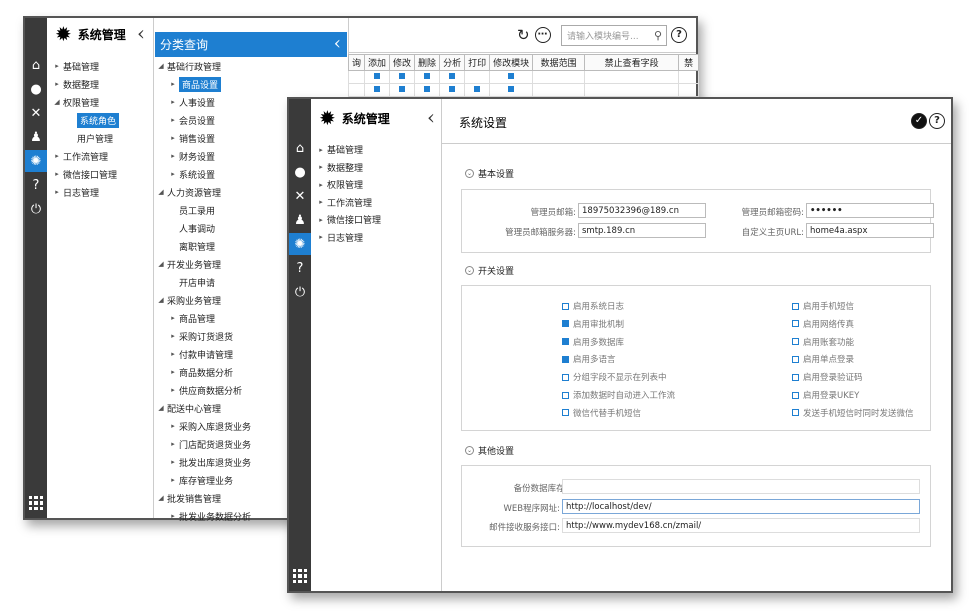  I want to click on sidebar-item: ◢ 权限管理, so click(85, 102).